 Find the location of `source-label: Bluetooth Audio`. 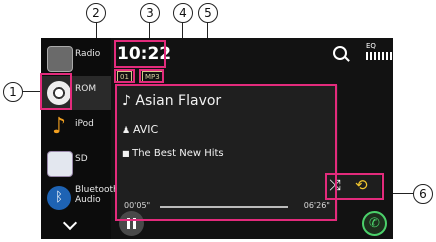

source-label: Bluetooth Audio is located at coordinates (97, 195).